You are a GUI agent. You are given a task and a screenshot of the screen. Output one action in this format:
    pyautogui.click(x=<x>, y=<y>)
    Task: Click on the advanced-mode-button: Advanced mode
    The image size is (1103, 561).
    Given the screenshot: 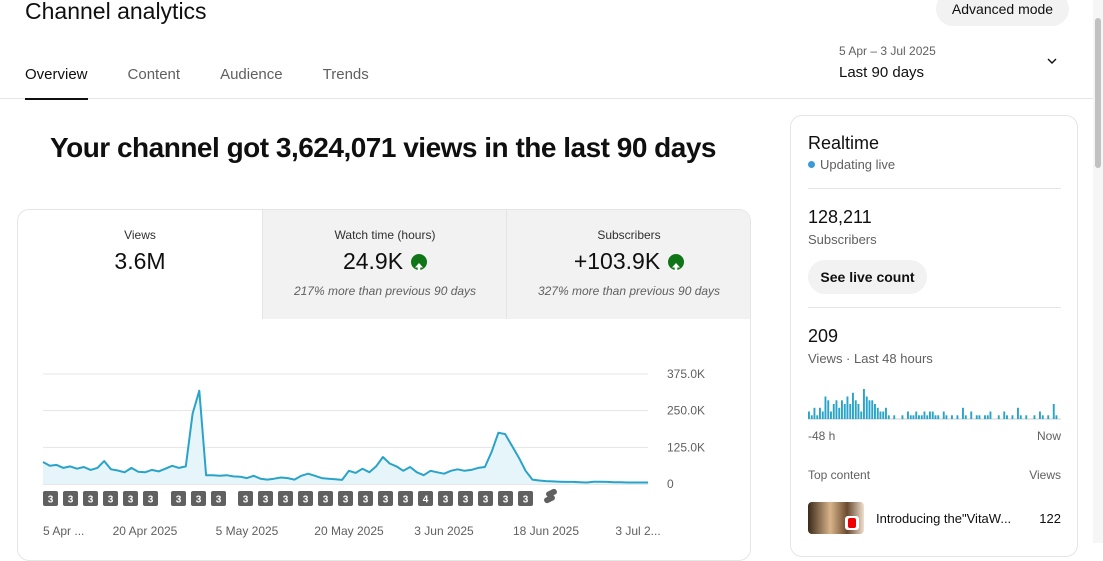 What is the action you would take?
    pyautogui.click(x=1002, y=13)
    